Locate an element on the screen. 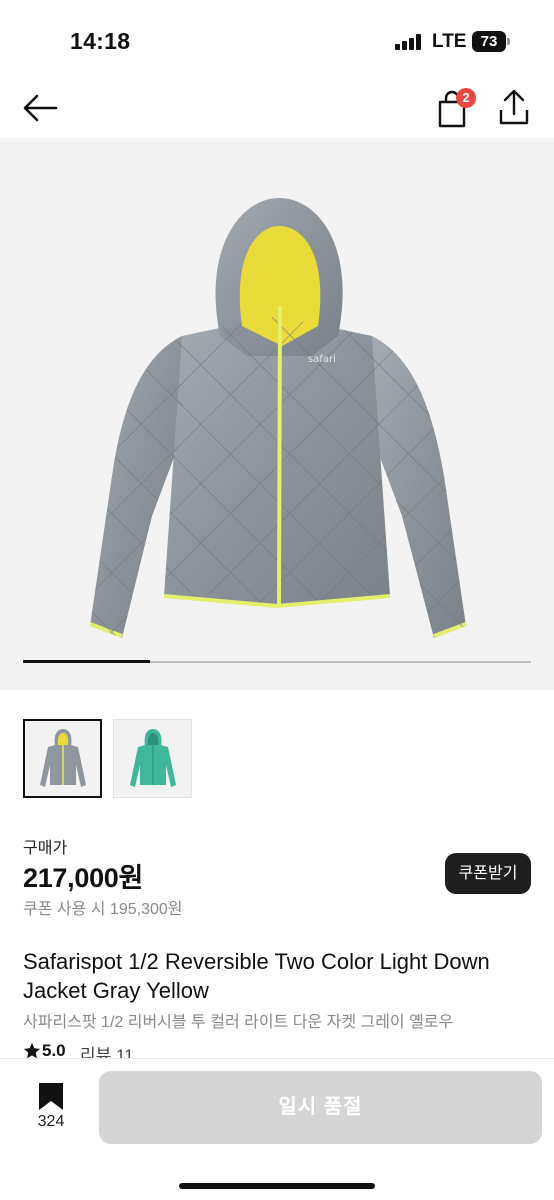 The width and height of the screenshot is (554, 1200). bookmark-icon is located at coordinates (51, 1096).